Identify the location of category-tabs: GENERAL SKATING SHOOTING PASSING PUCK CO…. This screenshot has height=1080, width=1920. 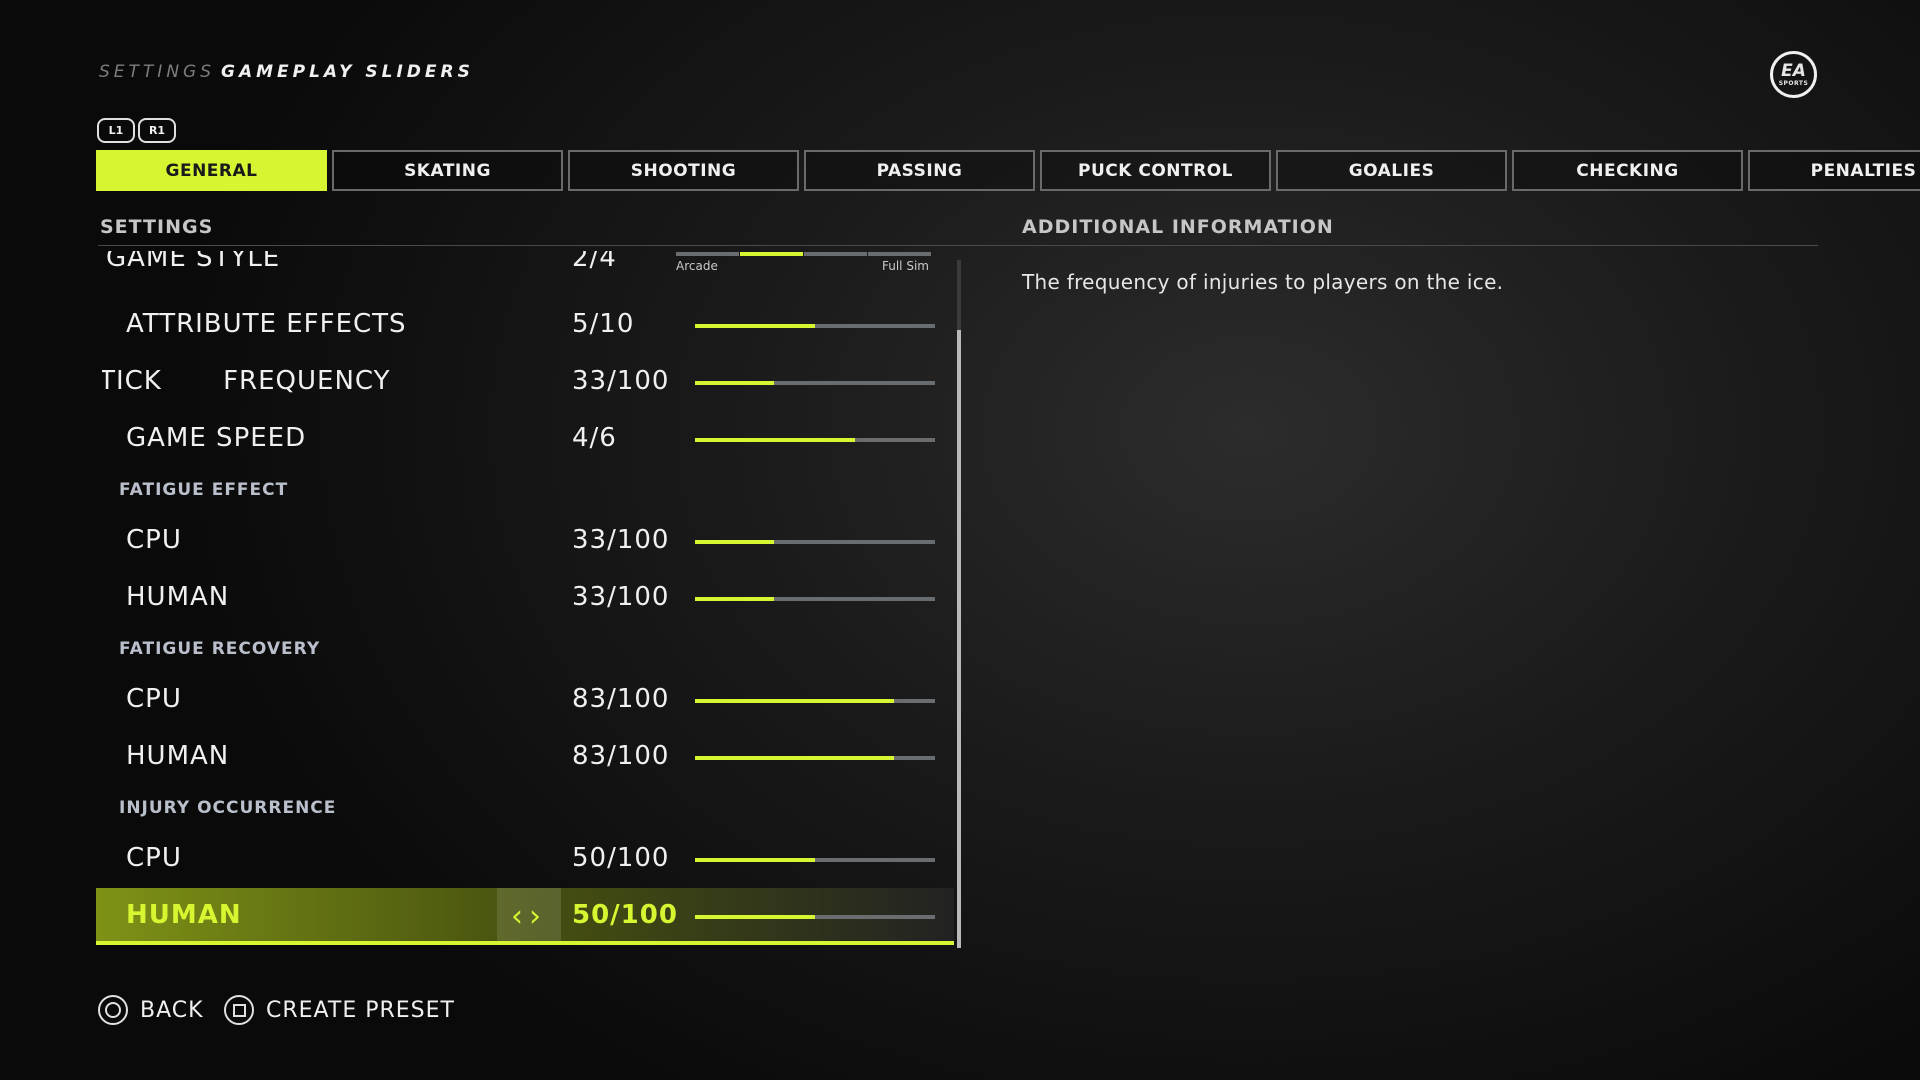
(1008, 170).